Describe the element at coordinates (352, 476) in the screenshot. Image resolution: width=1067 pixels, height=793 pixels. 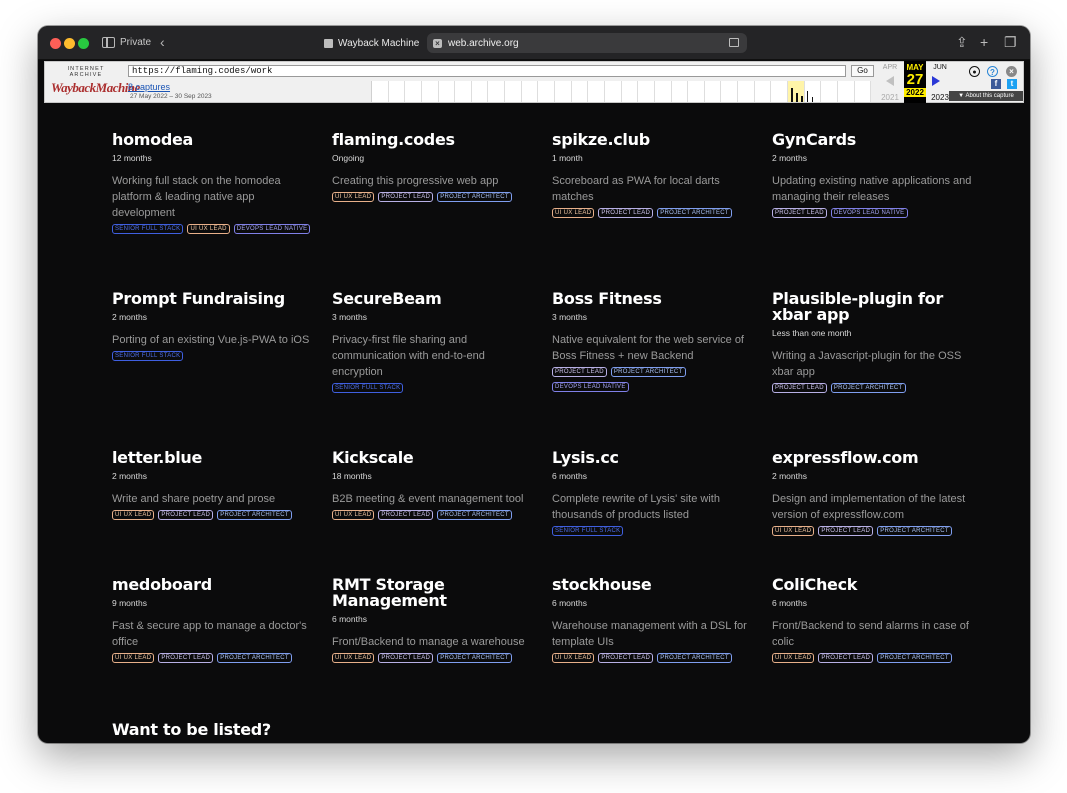
I see `project-duration: 18 months` at that location.